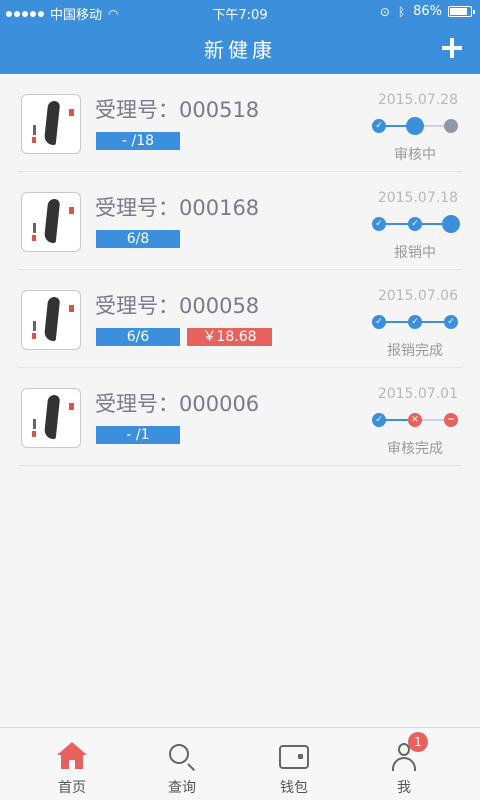 The image size is (480, 800). I want to click on wallet-icon, so click(294, 757).